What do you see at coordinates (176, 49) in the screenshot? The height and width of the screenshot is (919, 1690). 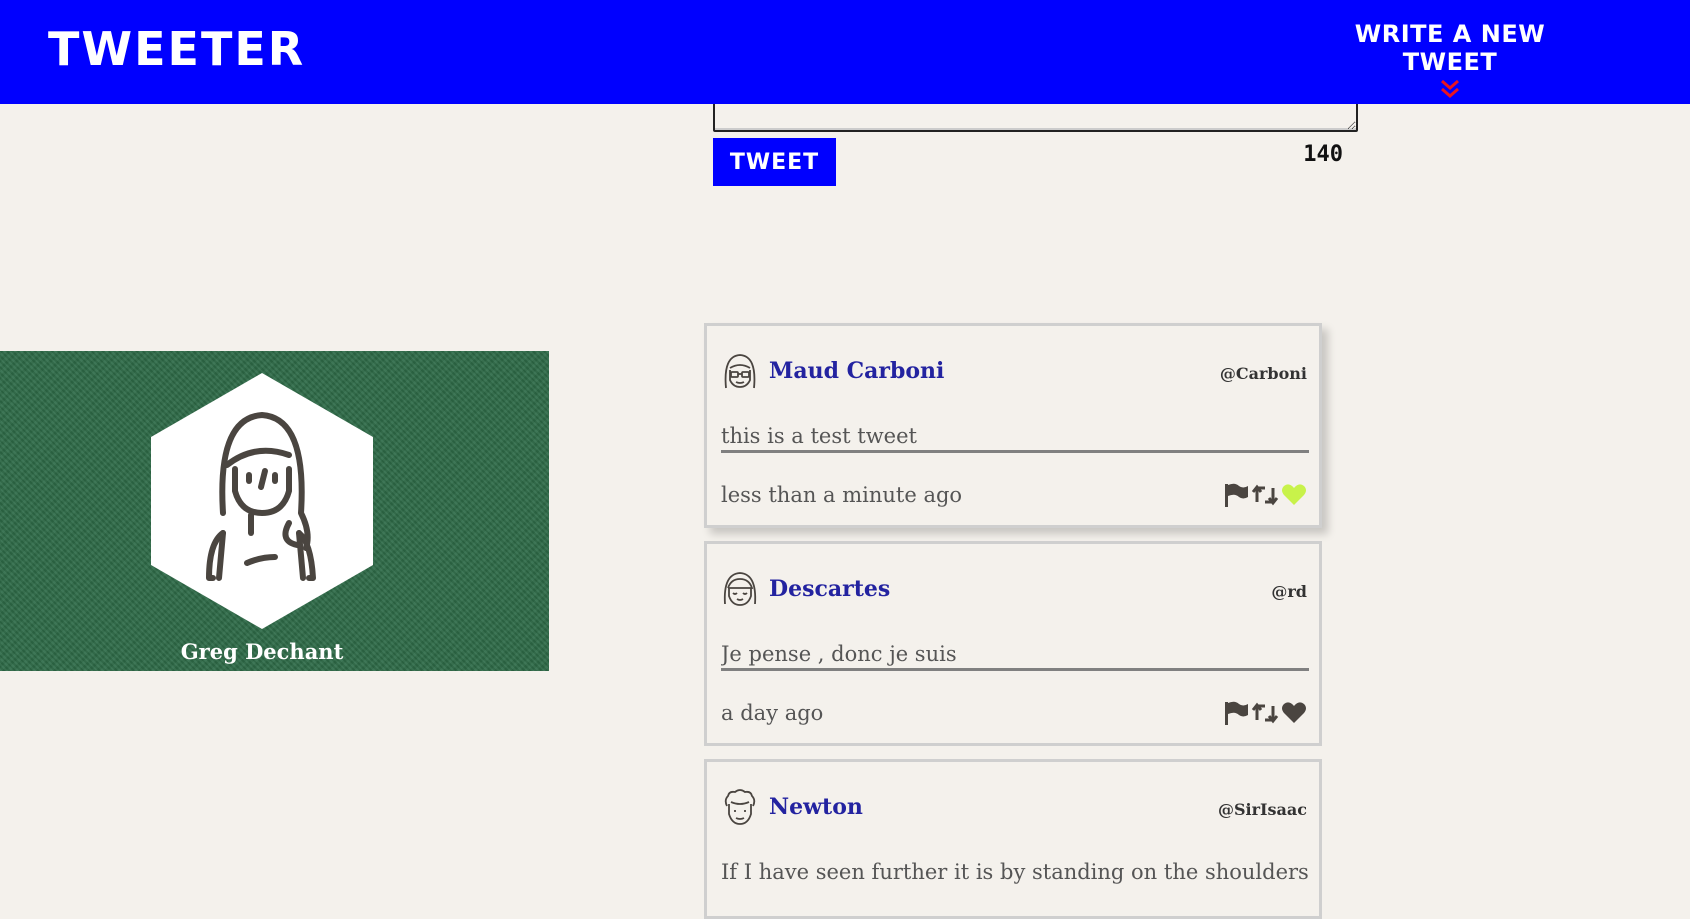 I see `brand-logo: Tweeter` at bounding box center [176, 49].